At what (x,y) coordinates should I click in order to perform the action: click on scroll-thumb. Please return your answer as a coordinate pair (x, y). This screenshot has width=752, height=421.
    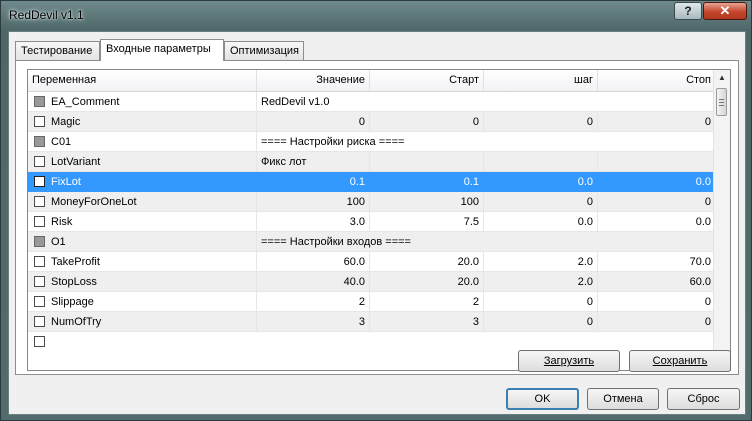
    Looking at the image, I should click on (721, 102).